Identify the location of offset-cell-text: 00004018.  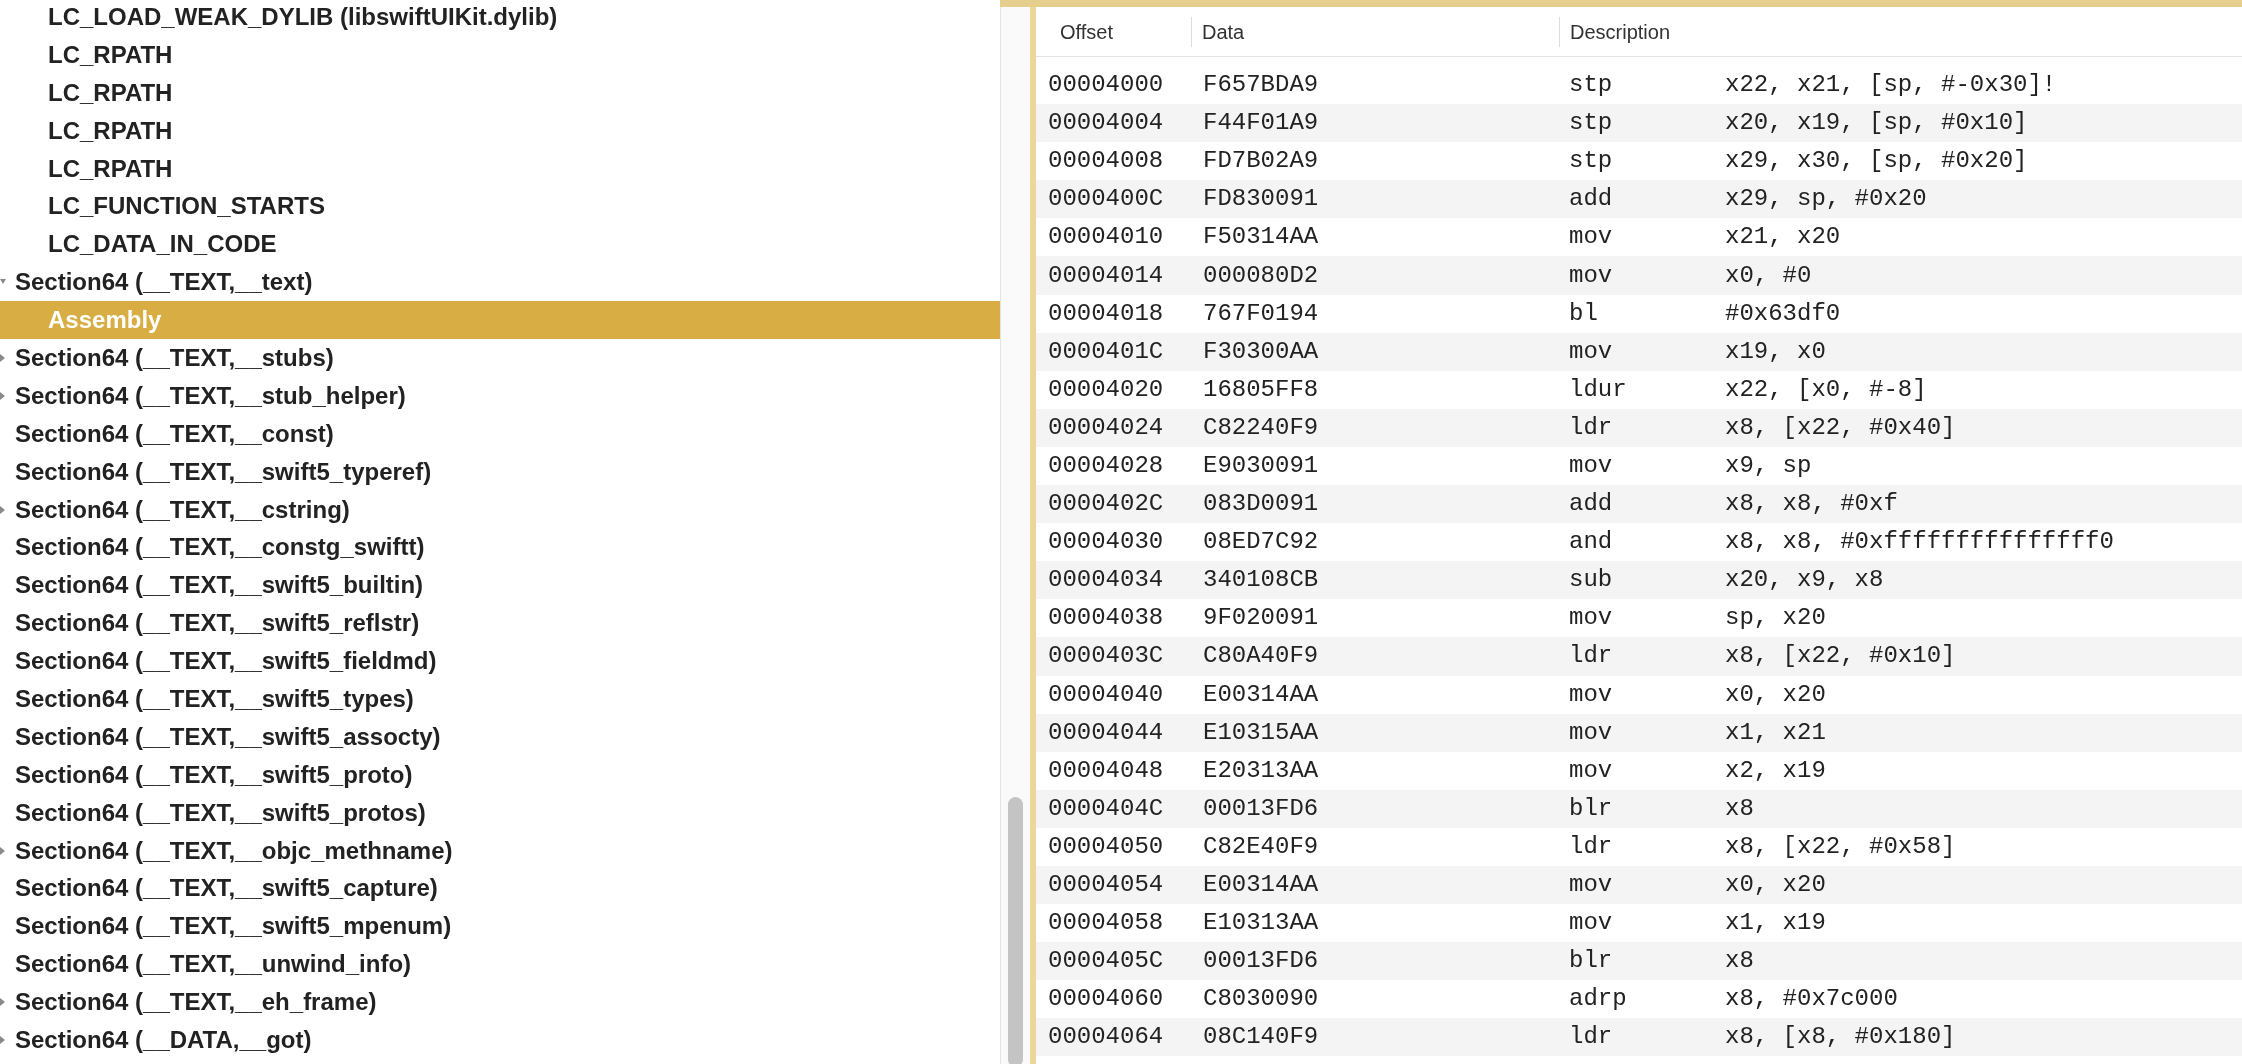
(1106, 313).